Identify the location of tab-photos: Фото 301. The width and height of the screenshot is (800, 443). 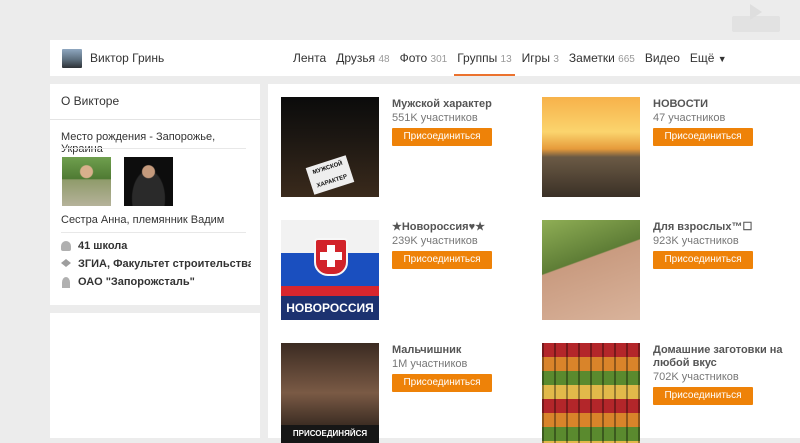
(424, 58).